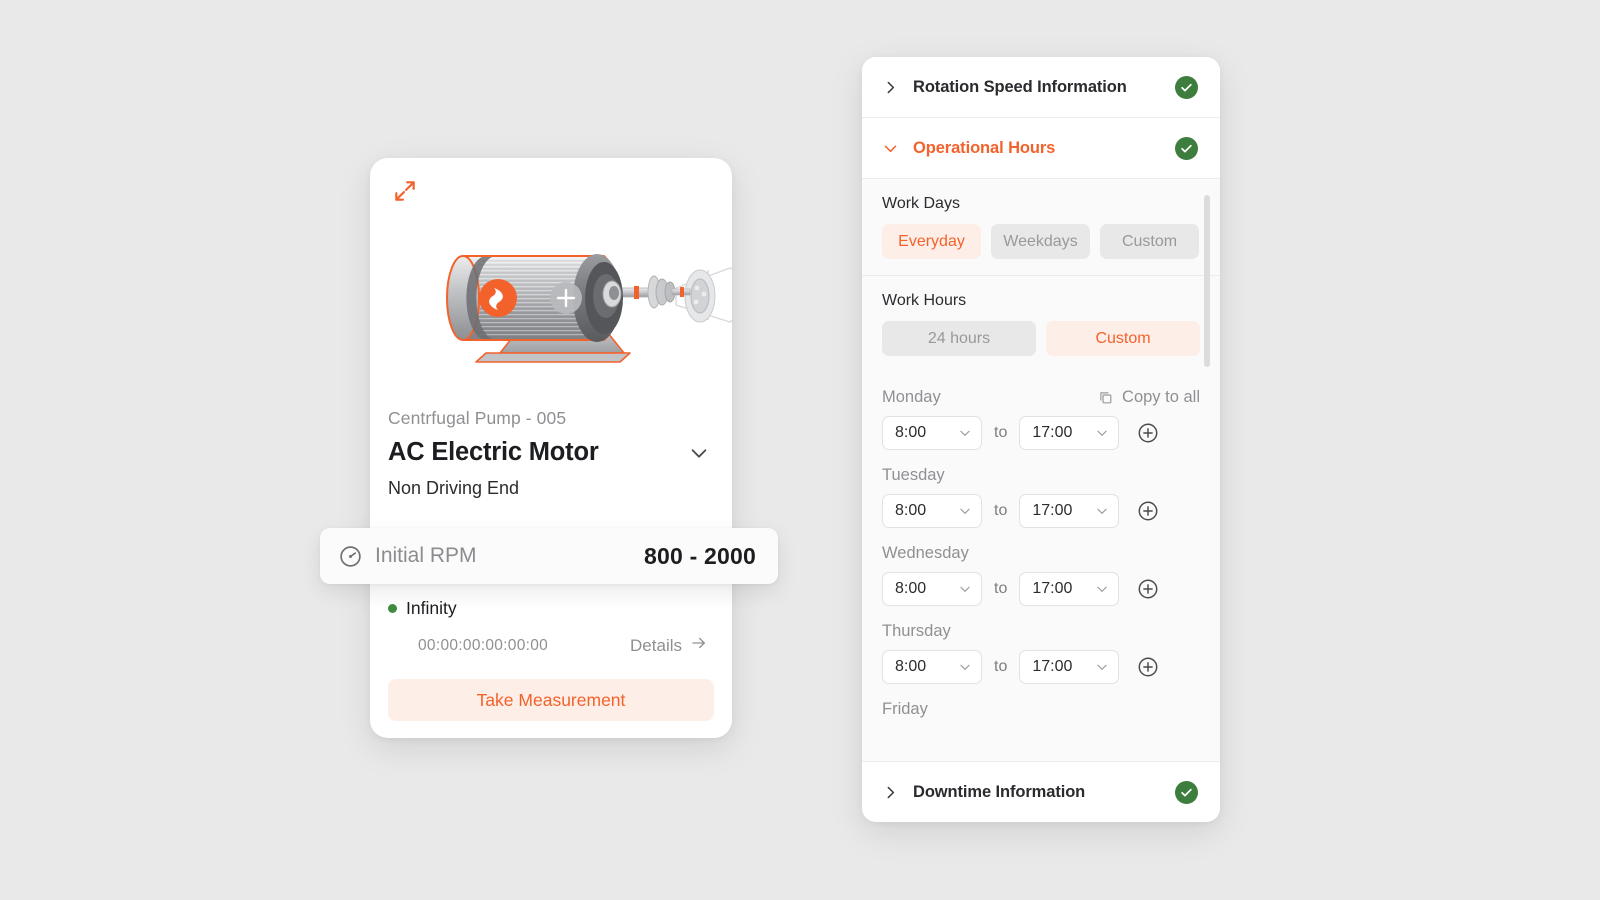 The height and width of the screenshot is (900, 1600). I want to click on copy-icon, so click(1105, 397).